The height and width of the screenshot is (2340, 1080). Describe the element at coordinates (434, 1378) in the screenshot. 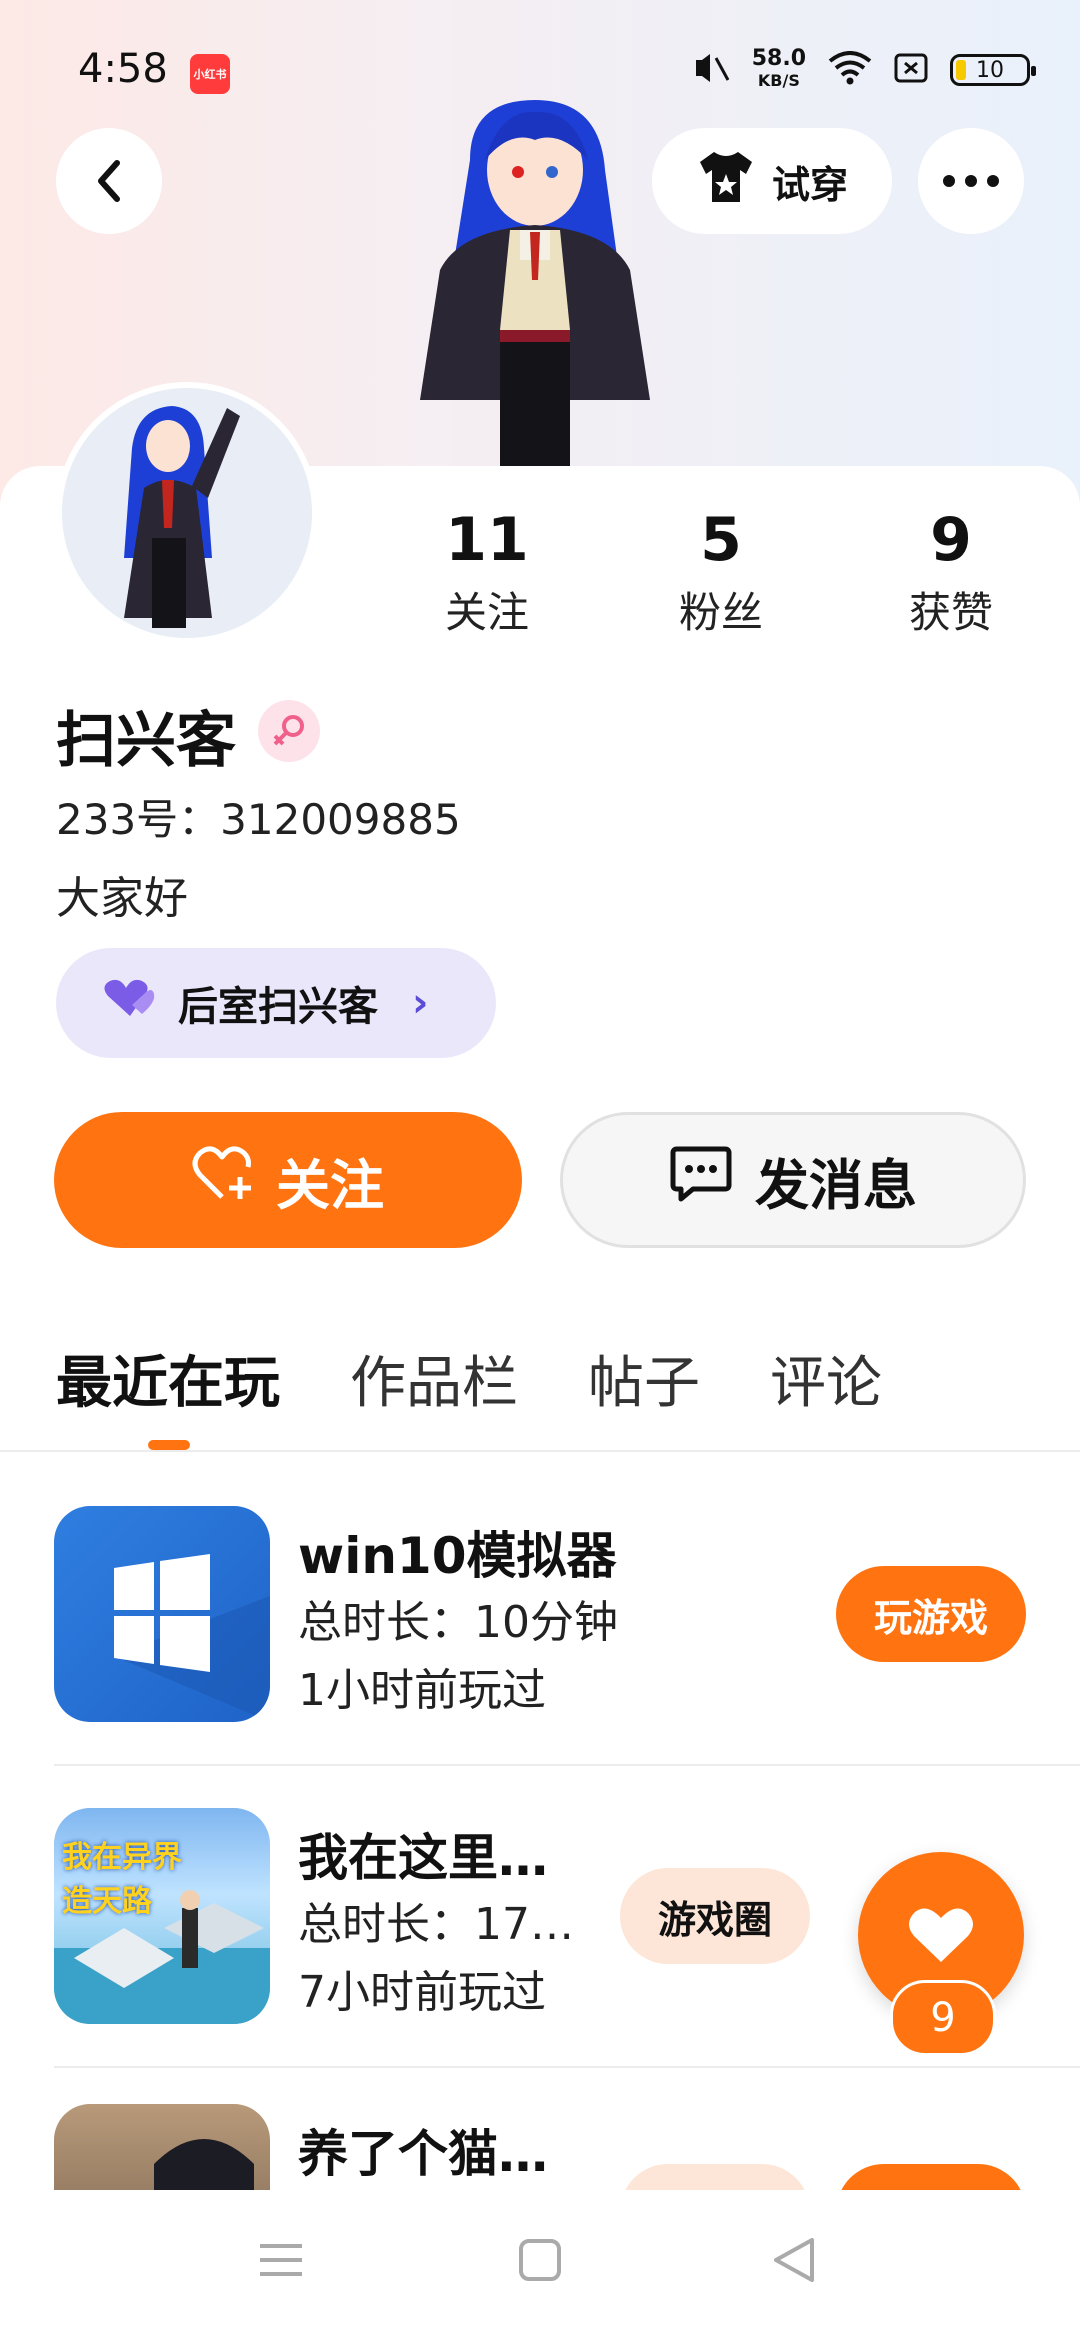

I see `tab-works: 作品栏` at that location.